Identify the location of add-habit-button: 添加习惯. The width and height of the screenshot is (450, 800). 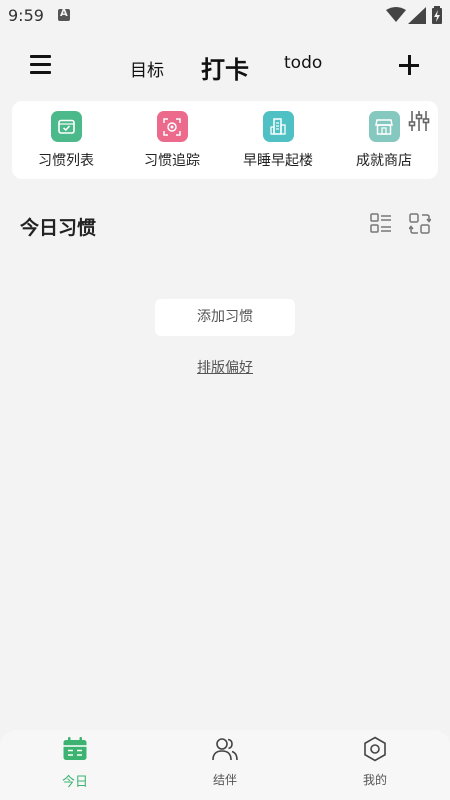
(225, 317).